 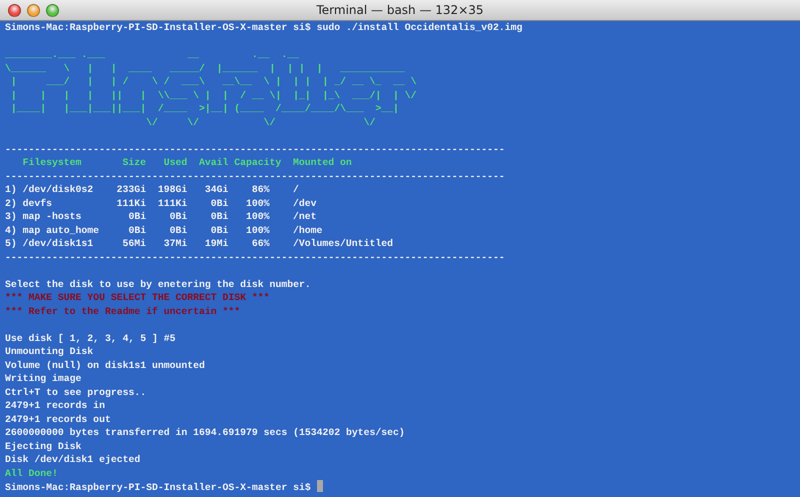 What do you see at coordinates (213, 81) in the screenshot?
I see `ascii-art-line: | ___/ | | / \ / ___\ __\__ \ | | | | _/ __ \_ __ \` at bounding box center [213, 81].